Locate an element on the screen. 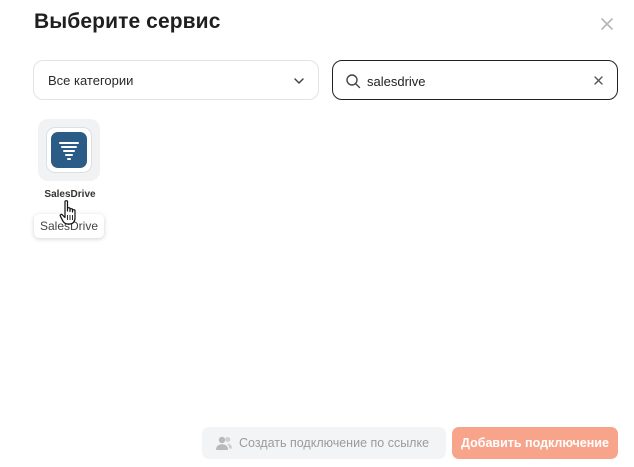  service-logo-frame is located at coordinates (69, 150).